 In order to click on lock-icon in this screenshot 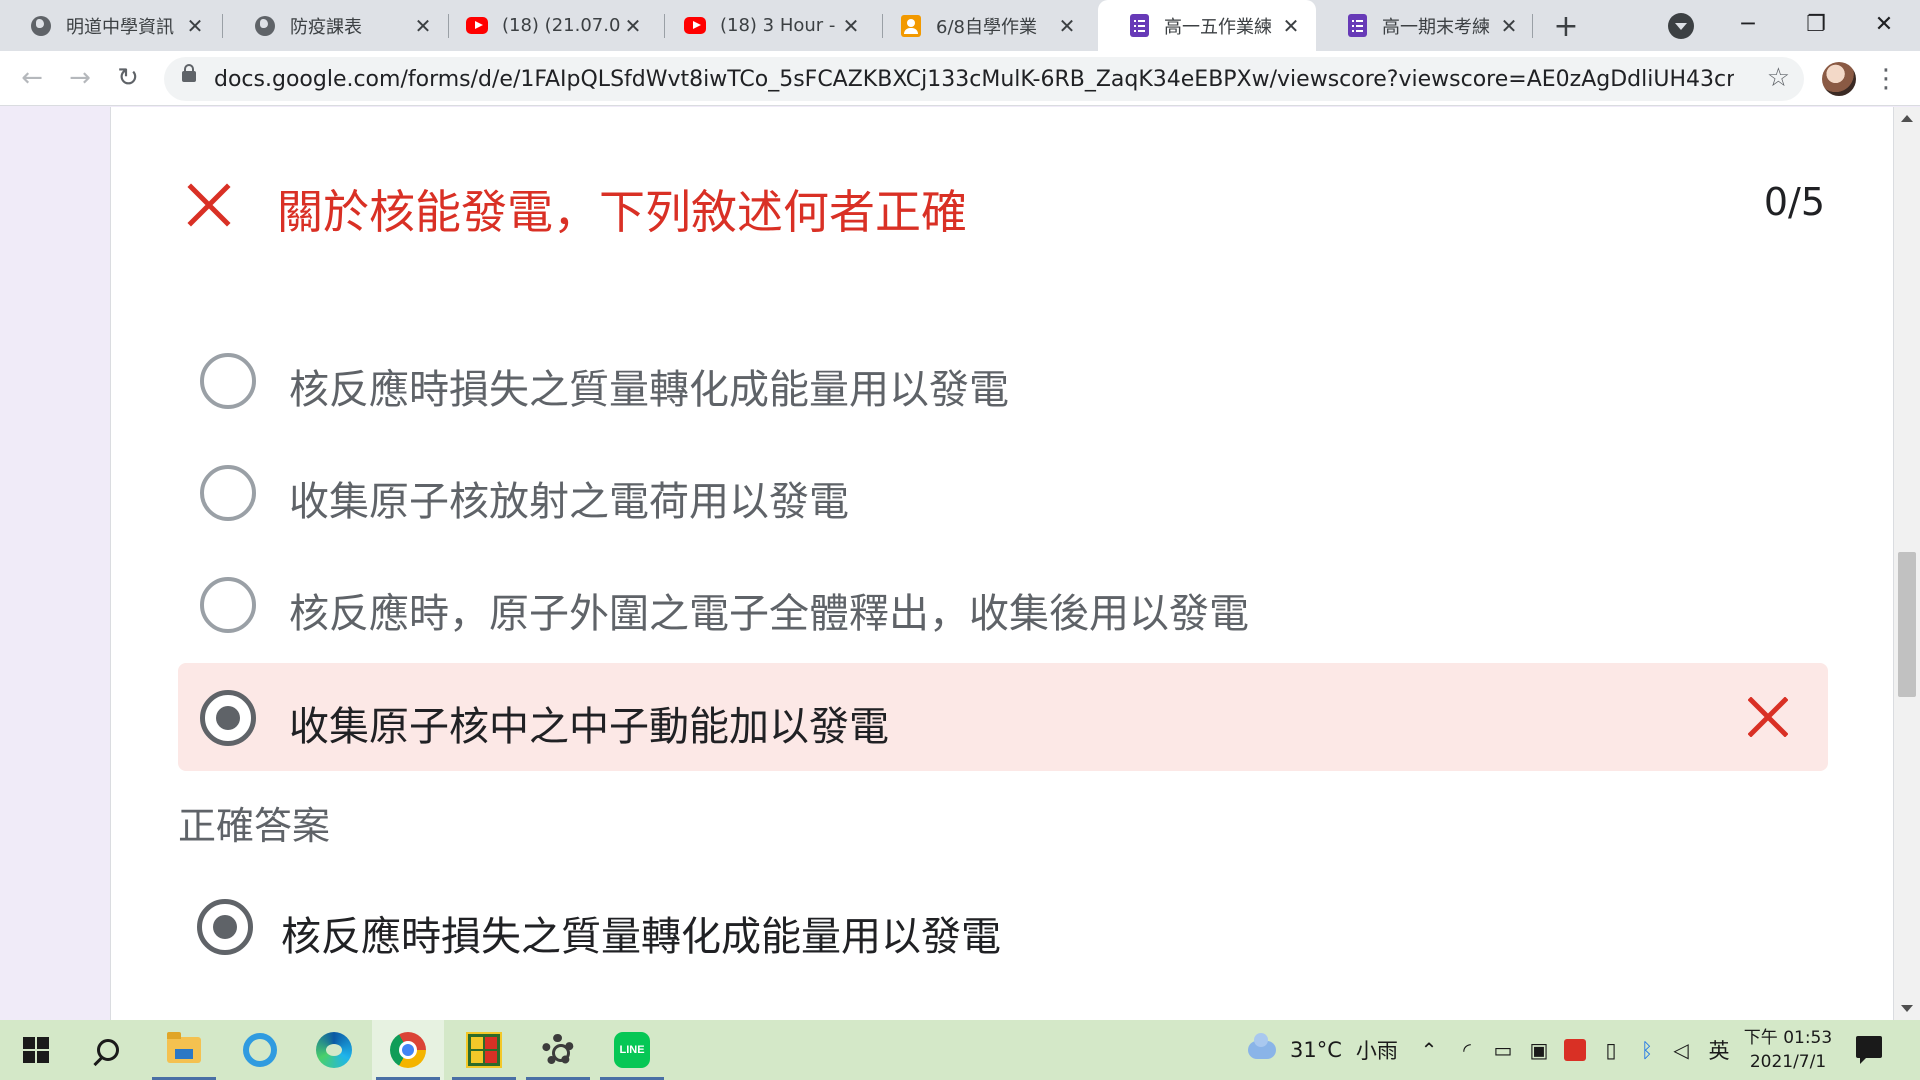, I will do `click(189, 73)`.